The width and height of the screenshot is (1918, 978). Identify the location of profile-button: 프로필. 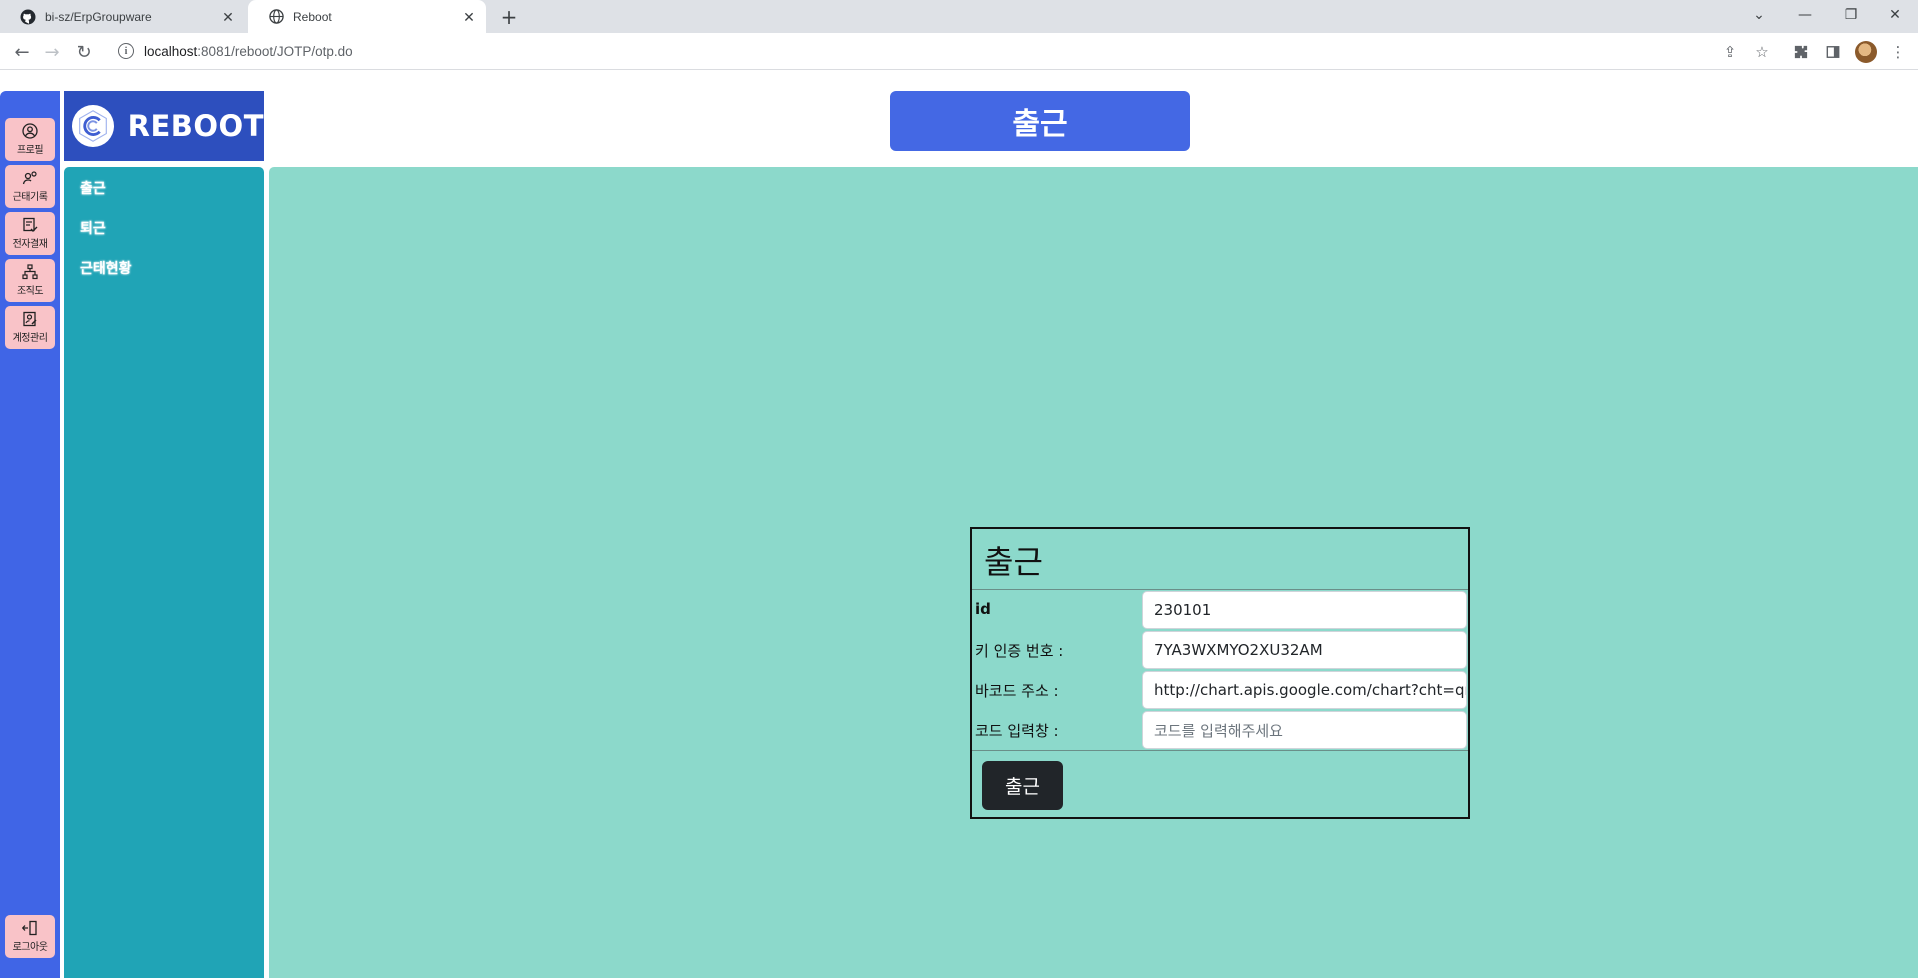
(30, 139).